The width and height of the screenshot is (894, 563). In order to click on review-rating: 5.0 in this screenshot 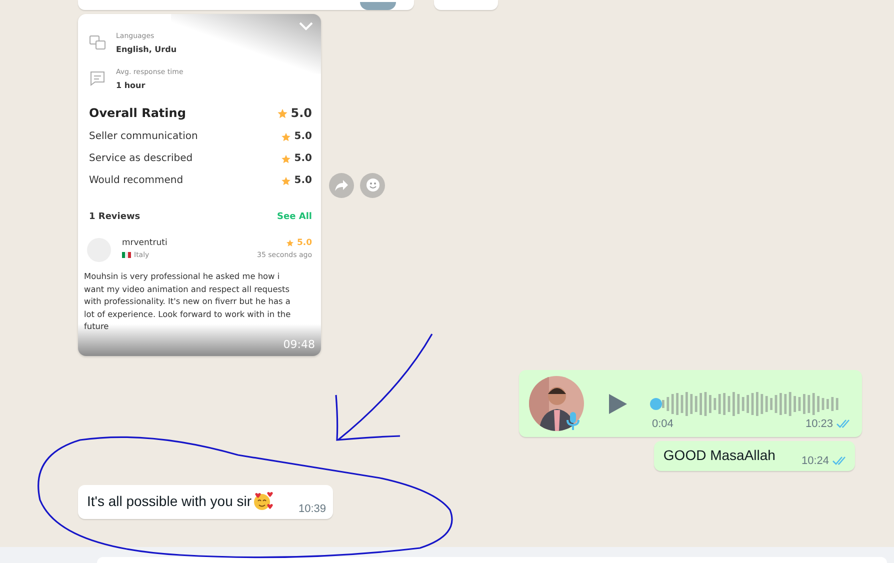, I will do `click(304, 243)`.